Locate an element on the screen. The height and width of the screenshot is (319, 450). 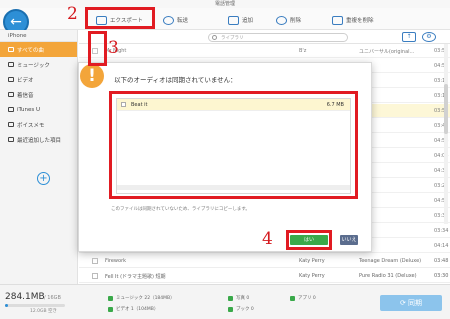
import-icon: ↑ is located at coordinates (409, 36).